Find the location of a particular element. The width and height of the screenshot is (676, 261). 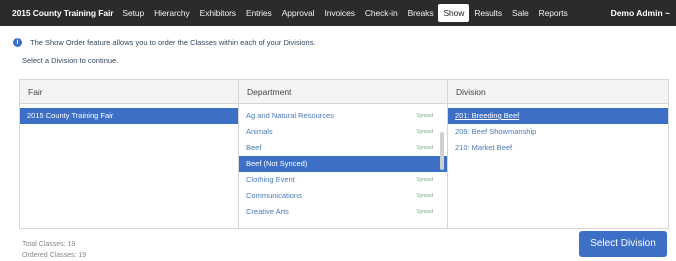

division-item: 209: Beef Showmanship is located at coordinates (558, 132).